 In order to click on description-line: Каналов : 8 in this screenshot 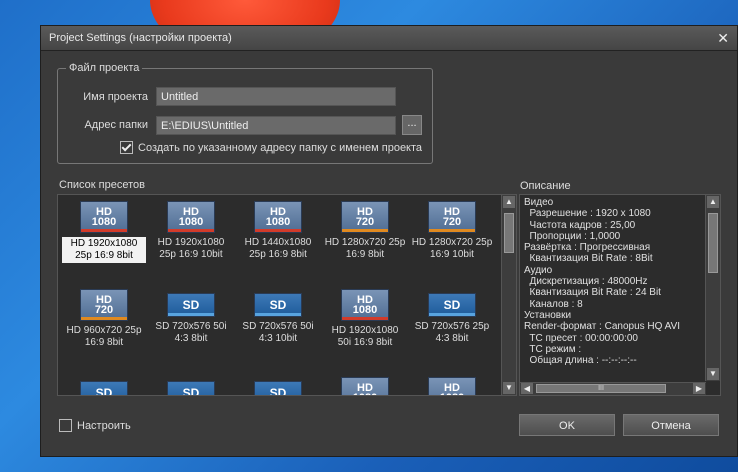, I will do `click(553, 304)`.